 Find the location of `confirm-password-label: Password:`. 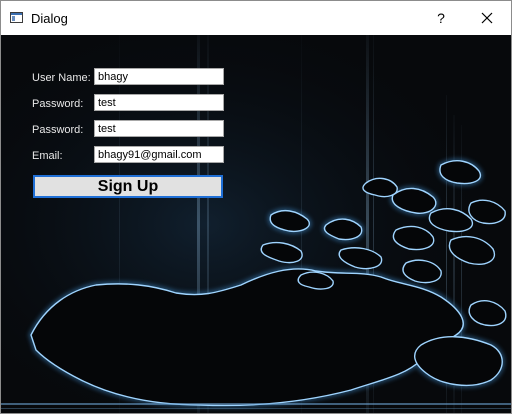

confirm-password-label: Password: is located at coordinates (58, 130).